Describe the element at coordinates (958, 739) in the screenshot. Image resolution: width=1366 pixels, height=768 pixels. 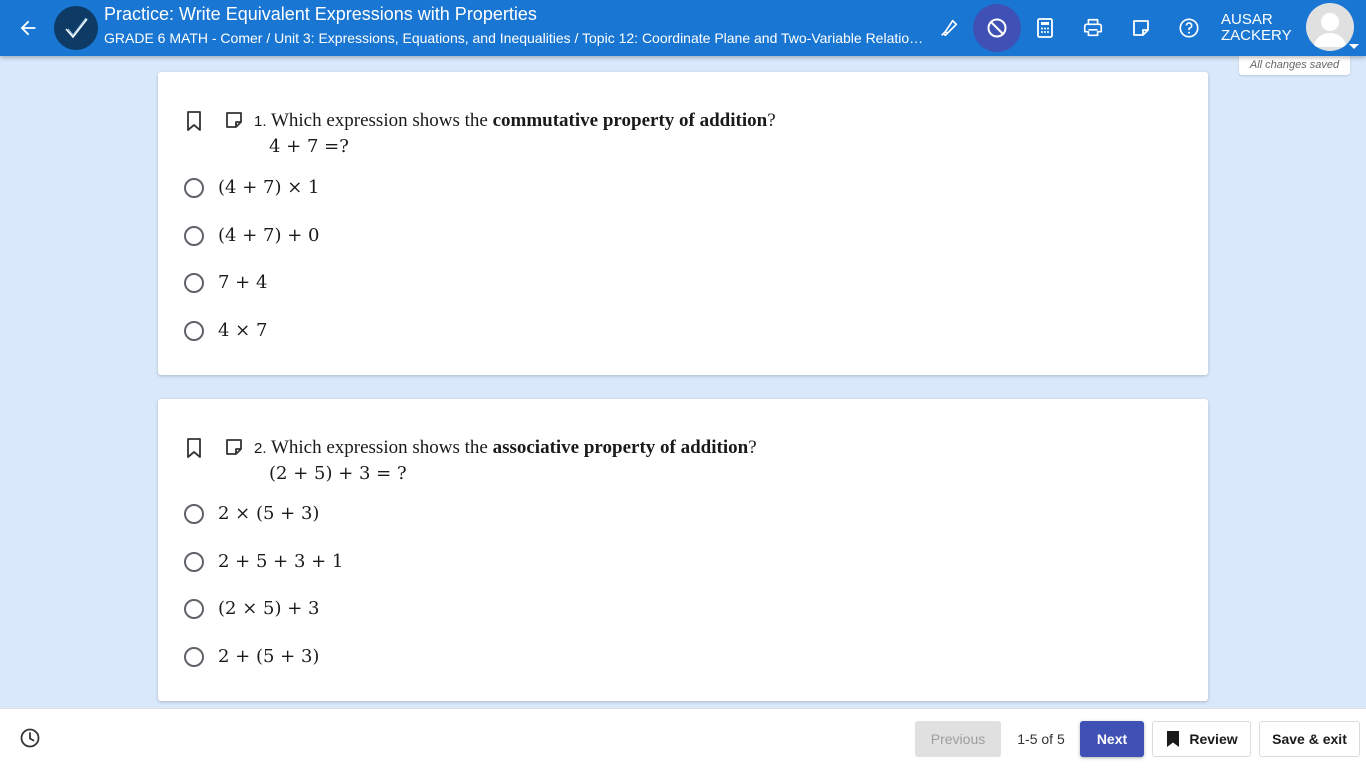
I see `previous-button: Previous` at that location.